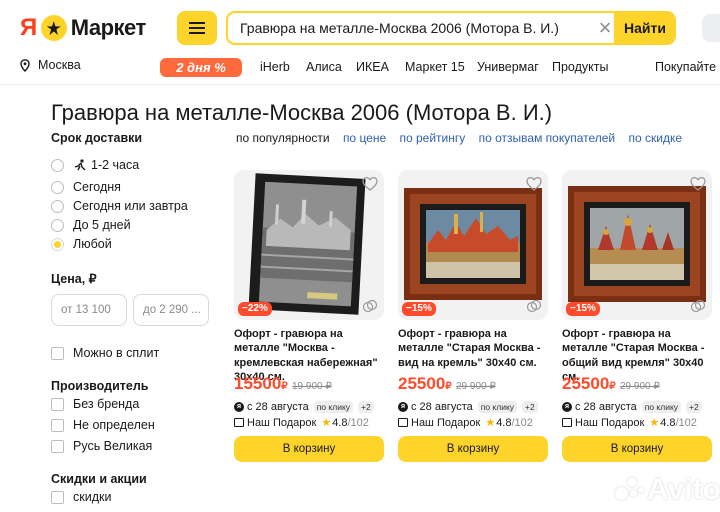 This screenshot has height=512, width=720. What do you see at coordinates (57, 225) in the screenshot?
I see `delivery-radio-5days` at bounding box center [57, 225].